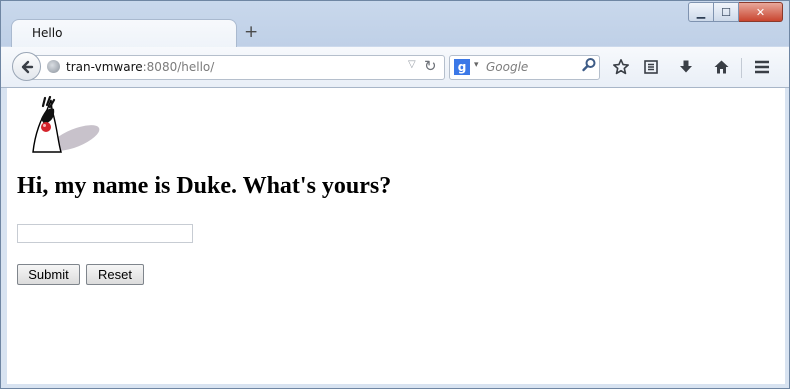  Describe the element at coordinates (115, 274) in the screenshot. I see `reset-button: Reset` at that location.